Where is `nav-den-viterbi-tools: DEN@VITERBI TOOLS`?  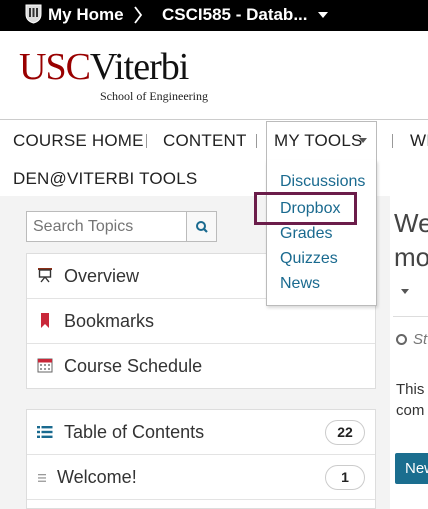 nav-den-viterbi-tools: DEN@VITERBI TOOLS is located at coordinates (105, 179).